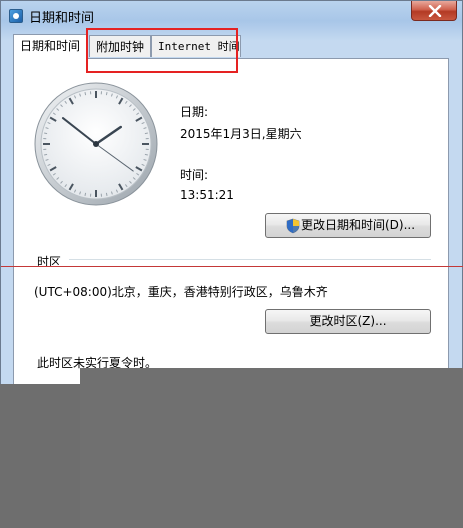 This screenshot has height=528, width=463. Describe the element at coordinates (181, 292) in the screenshot. I see `timezone-value: (UTC+08:00)北京，重庆，香港特别行政区，乌鲁木齐` at that location.